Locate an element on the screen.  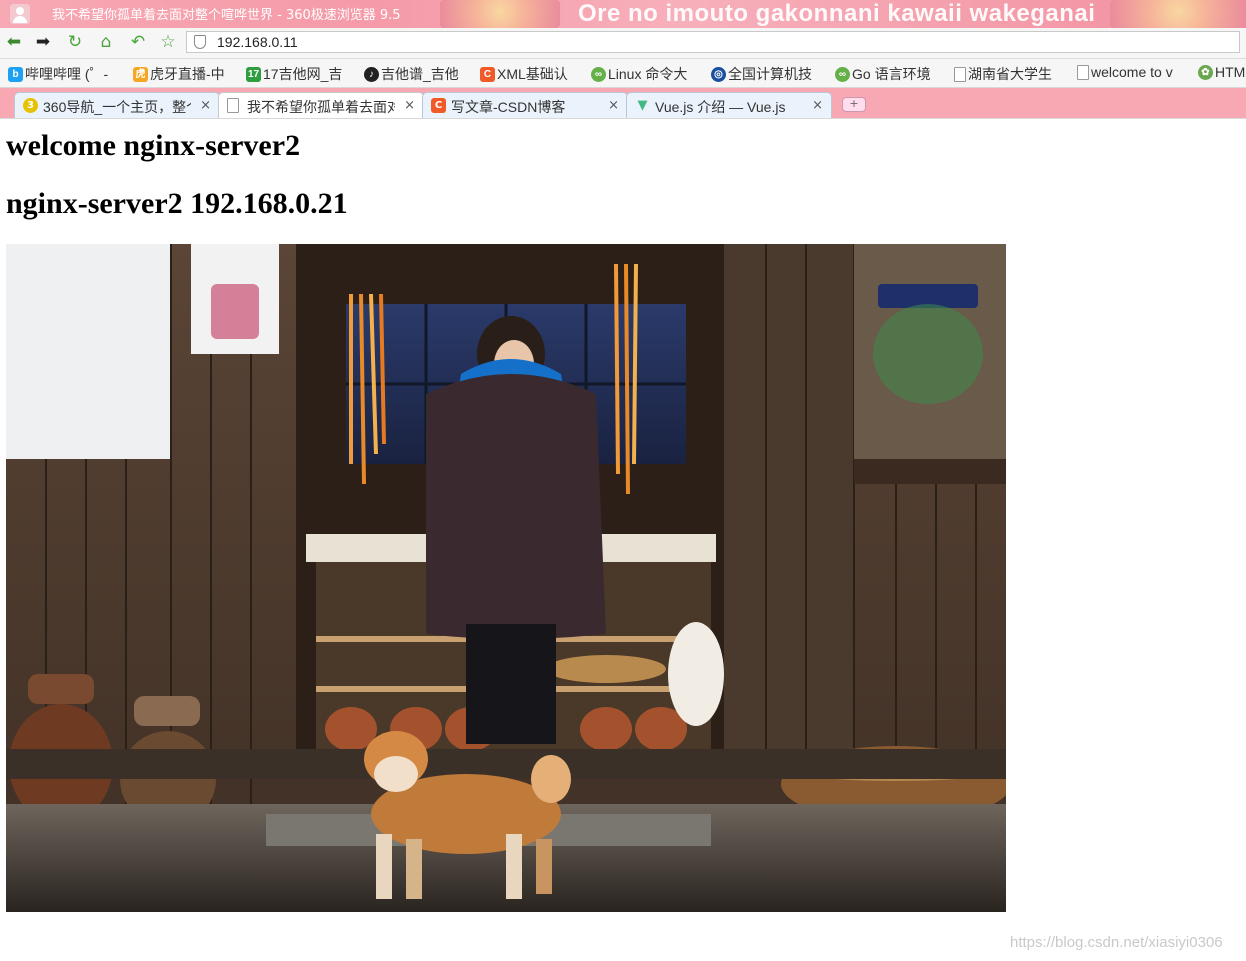
tab-csdn: C 写文章-CSDN博客 × is located at coordinates (525, 105).